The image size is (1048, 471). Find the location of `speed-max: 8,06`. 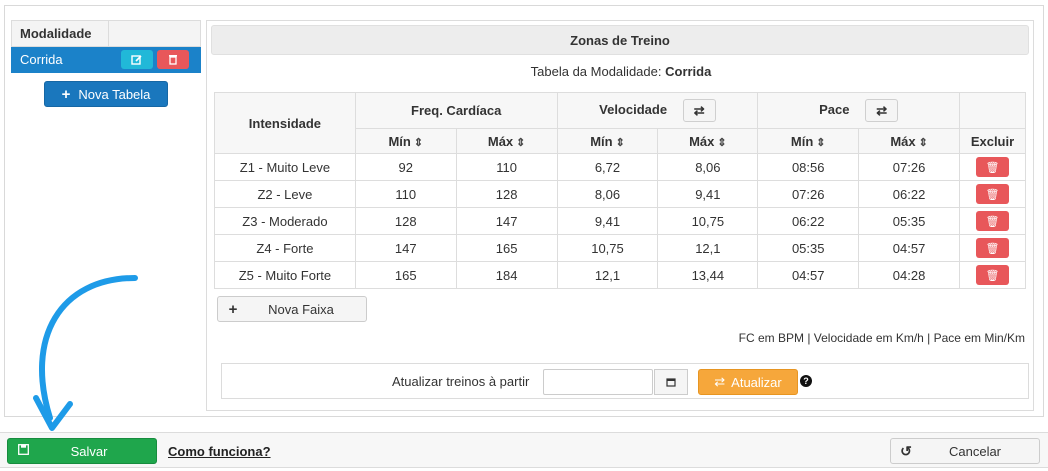

speed-max: 8,06 is located at coordinates (708, 167).